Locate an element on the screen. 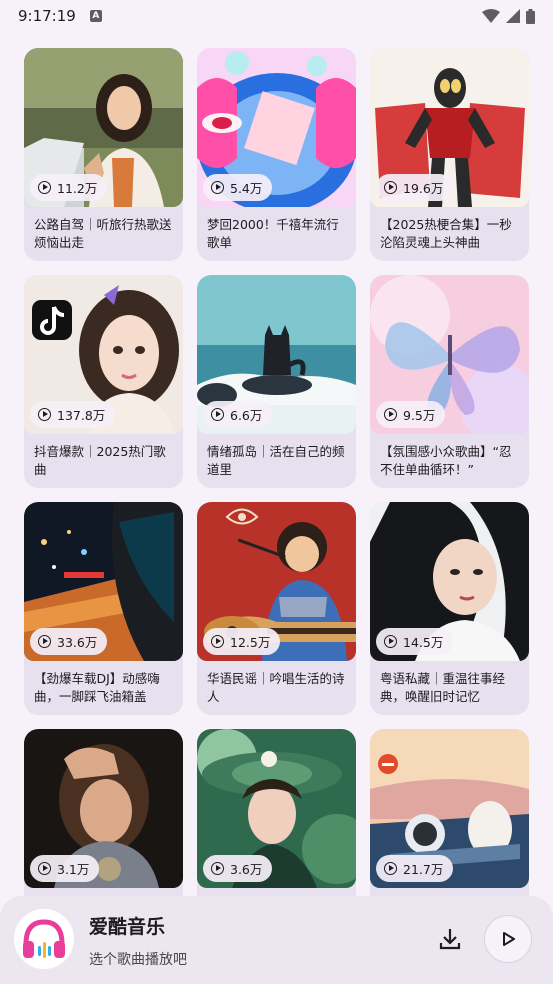 This screenshot has width=553, height=984. playlist-cover: 11.2万 is located at coordinates (103, 127).